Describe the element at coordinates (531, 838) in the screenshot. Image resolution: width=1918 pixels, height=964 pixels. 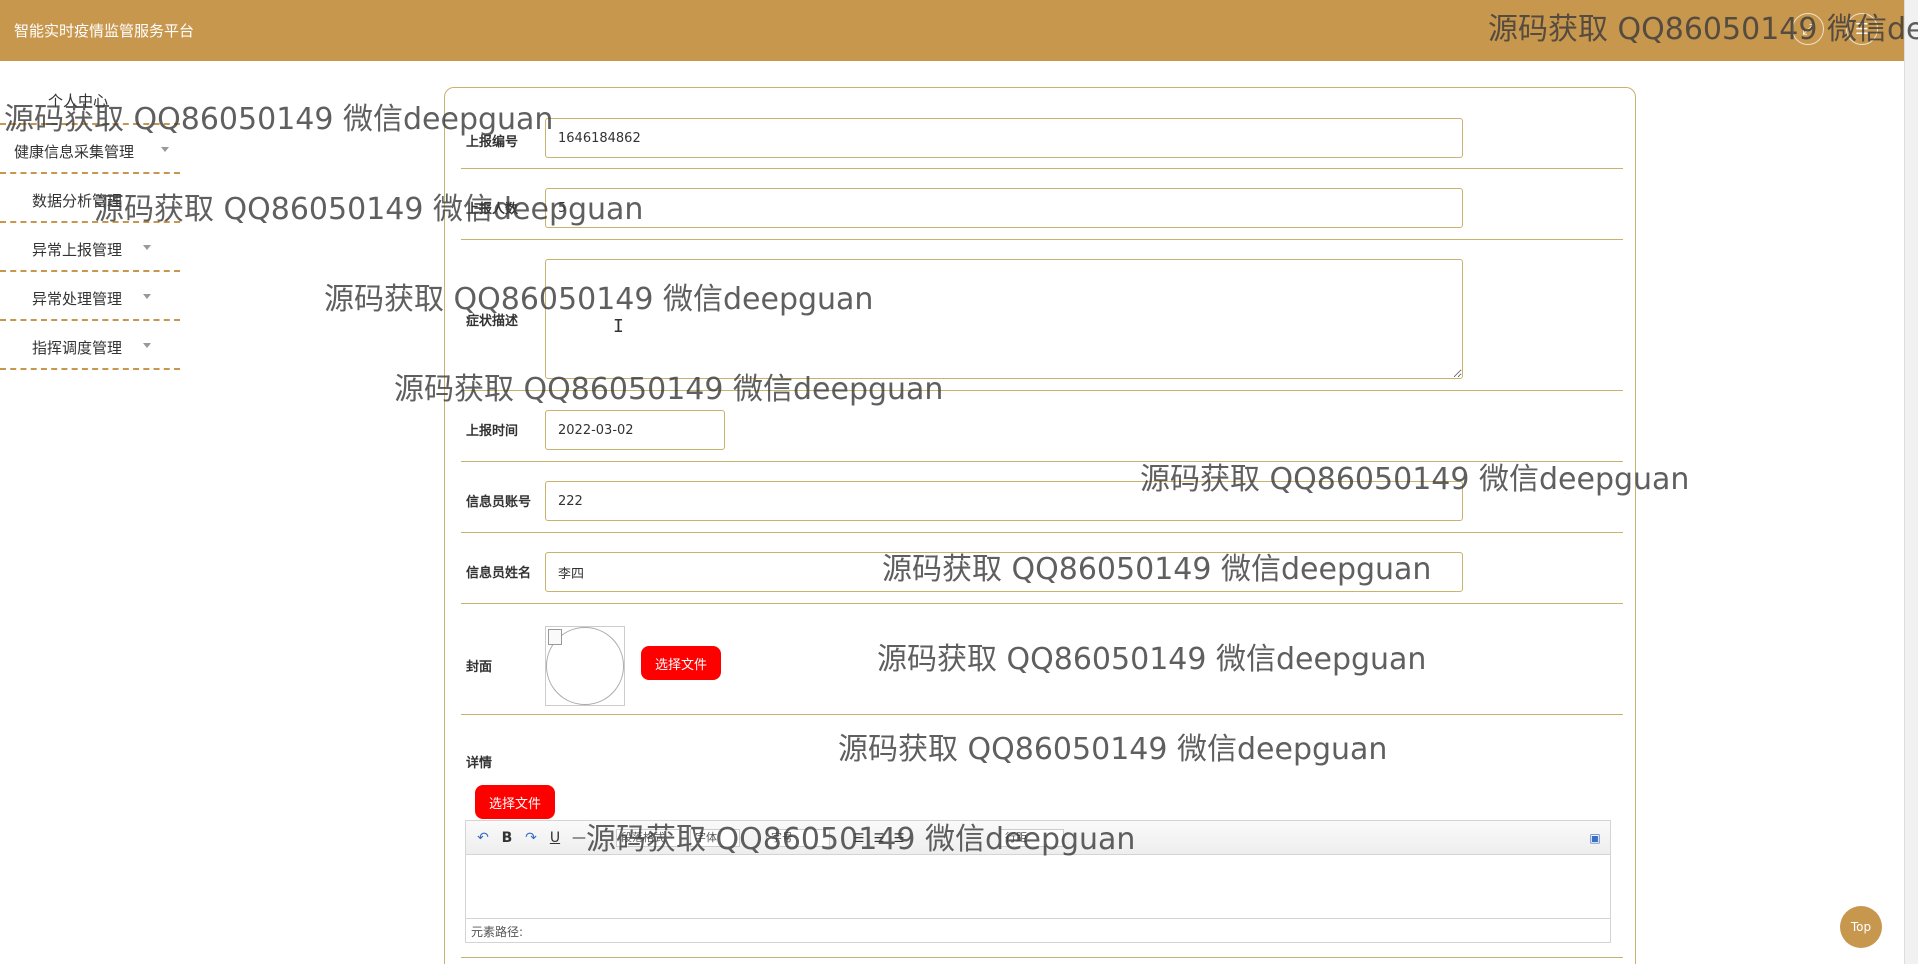
I see `redo-icon: ↷` at that location.